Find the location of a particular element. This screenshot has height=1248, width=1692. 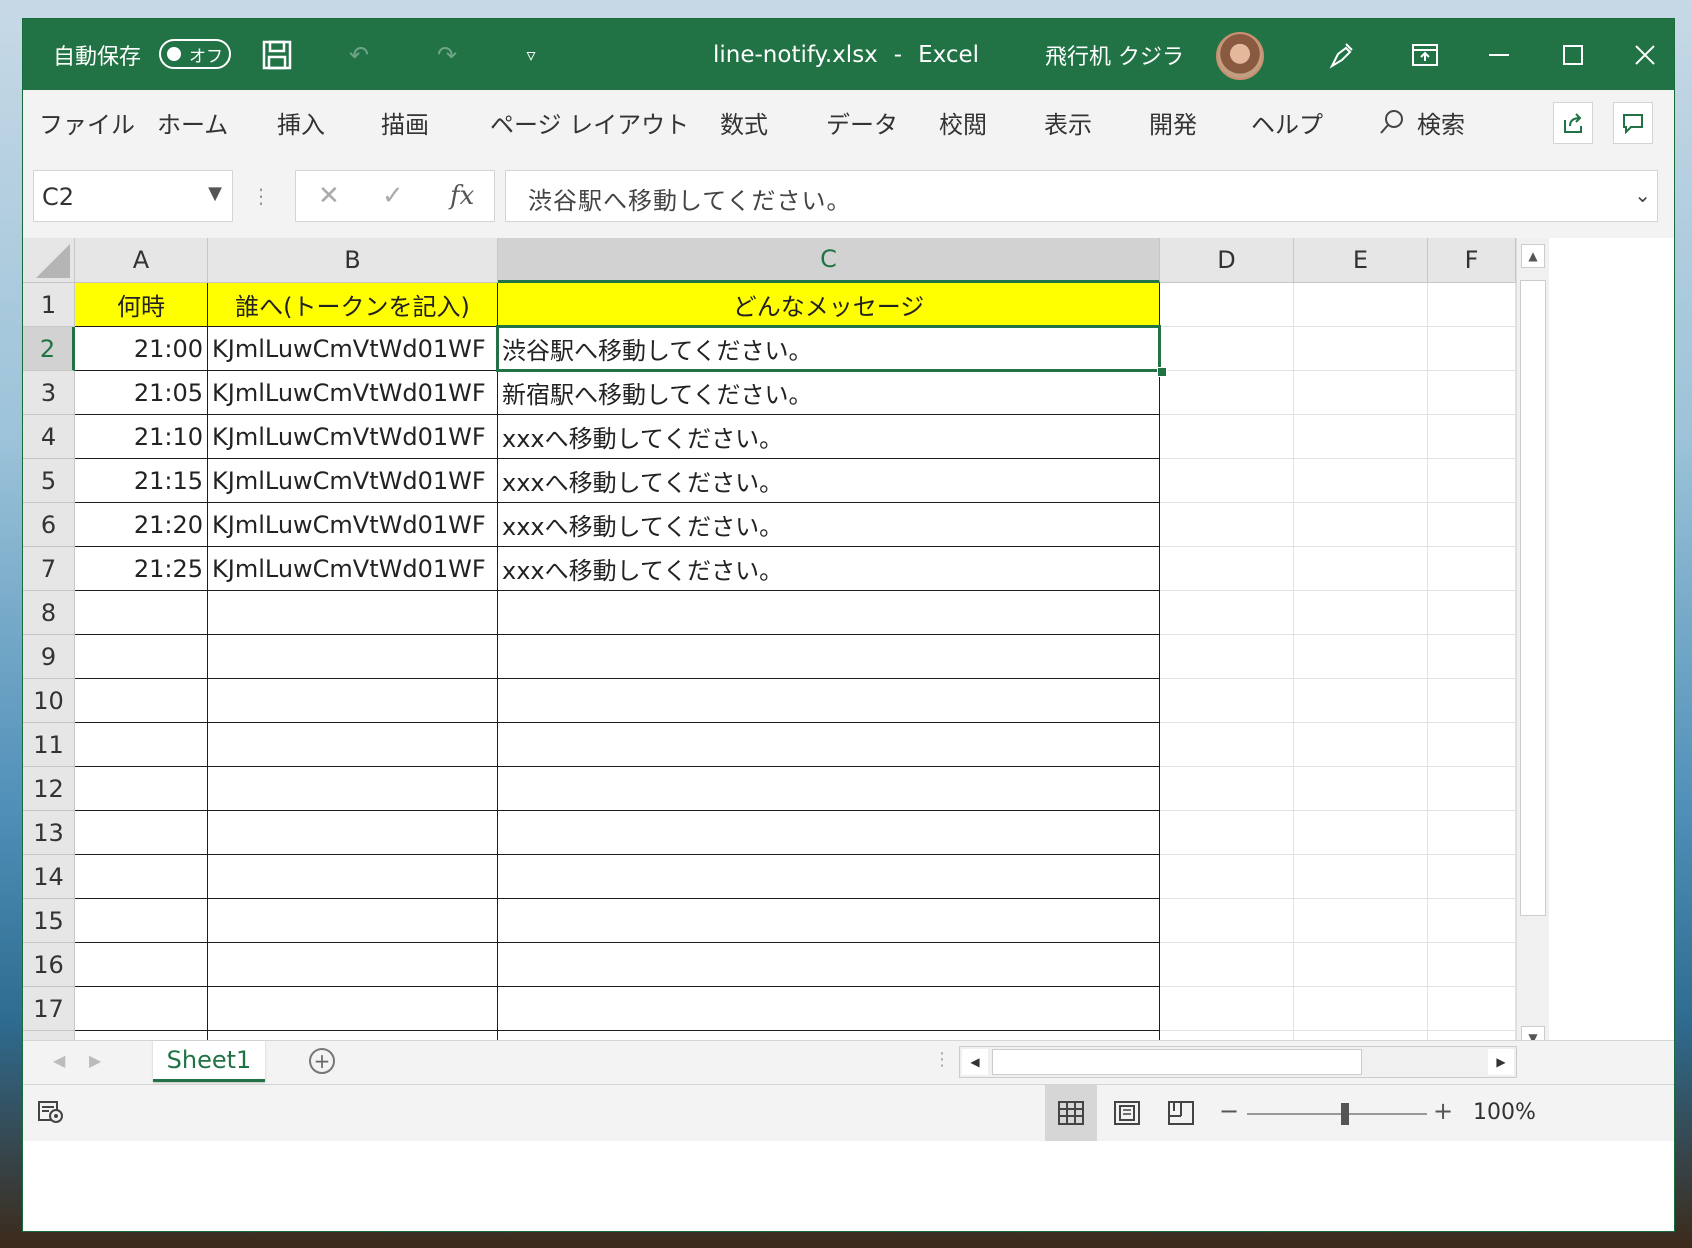

cell-d13 is located at coordinates (1227, 833).